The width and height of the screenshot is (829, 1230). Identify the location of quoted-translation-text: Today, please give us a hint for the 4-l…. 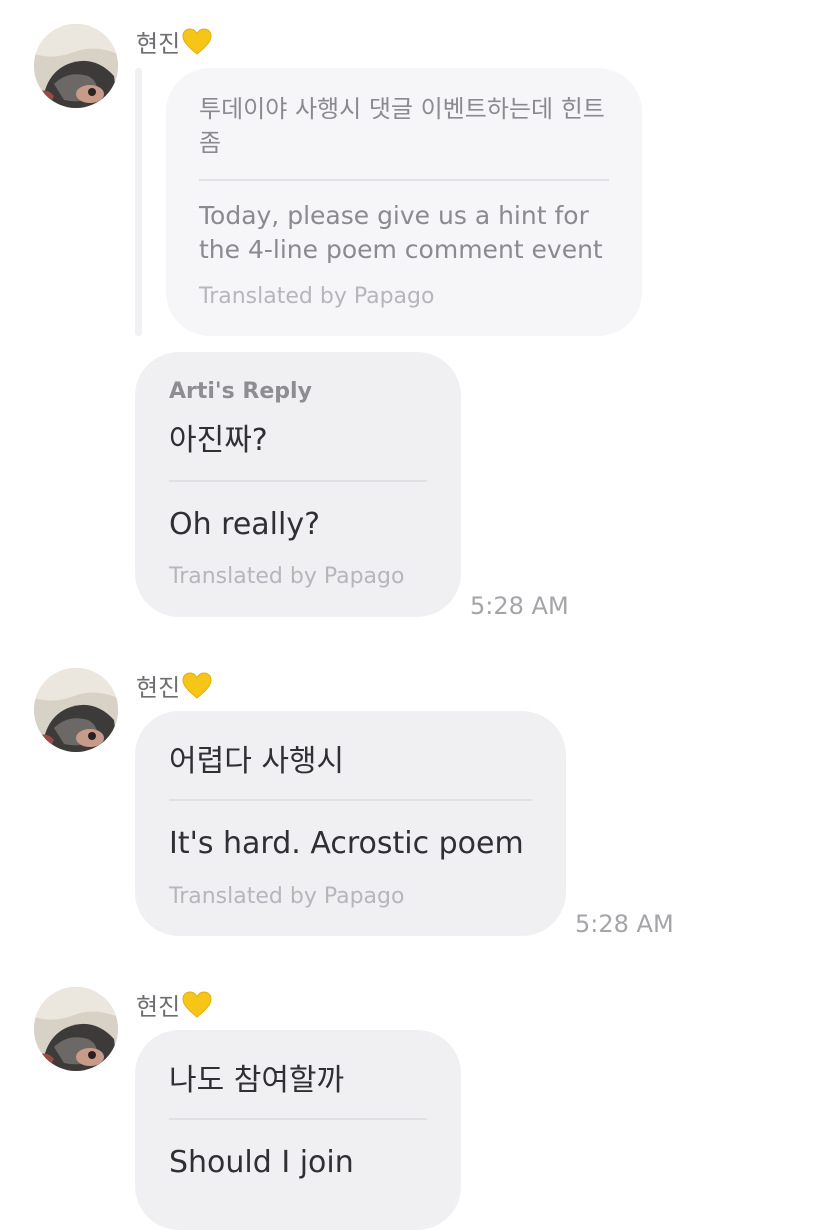
(401, 232).